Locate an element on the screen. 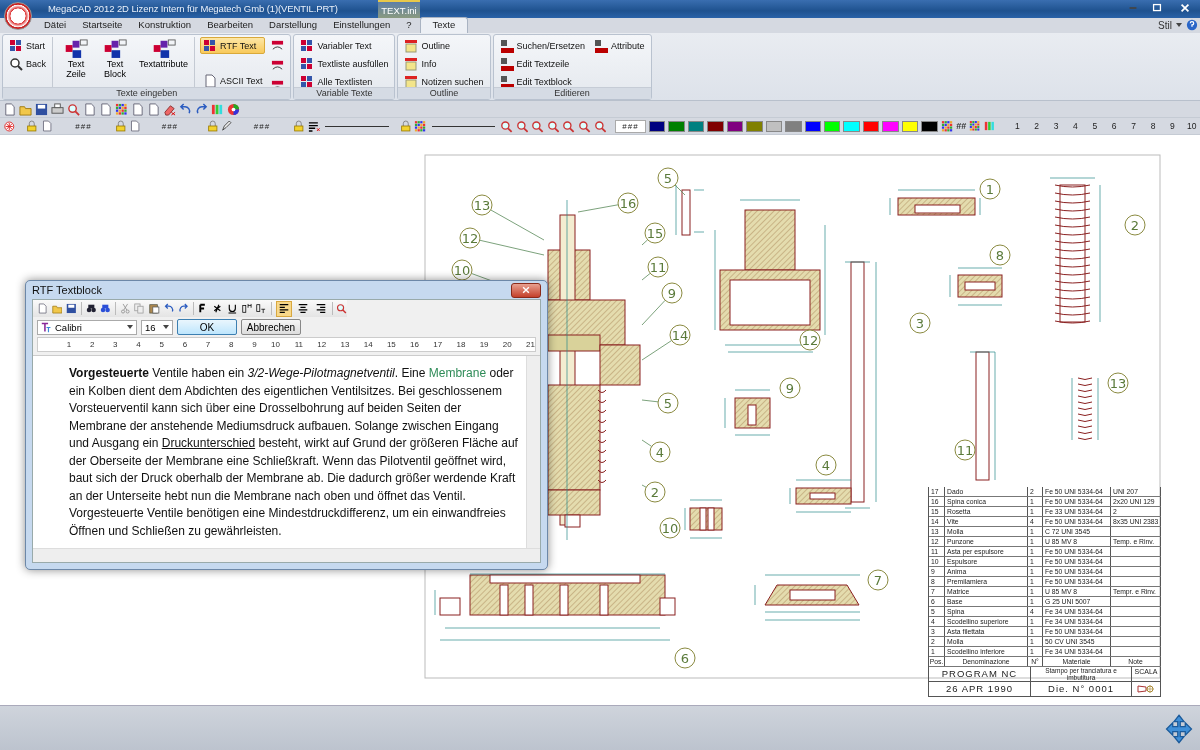 The image size is (1200, 750). ribbon-button: Edit Textzeile is located at coordinates (542, 63).